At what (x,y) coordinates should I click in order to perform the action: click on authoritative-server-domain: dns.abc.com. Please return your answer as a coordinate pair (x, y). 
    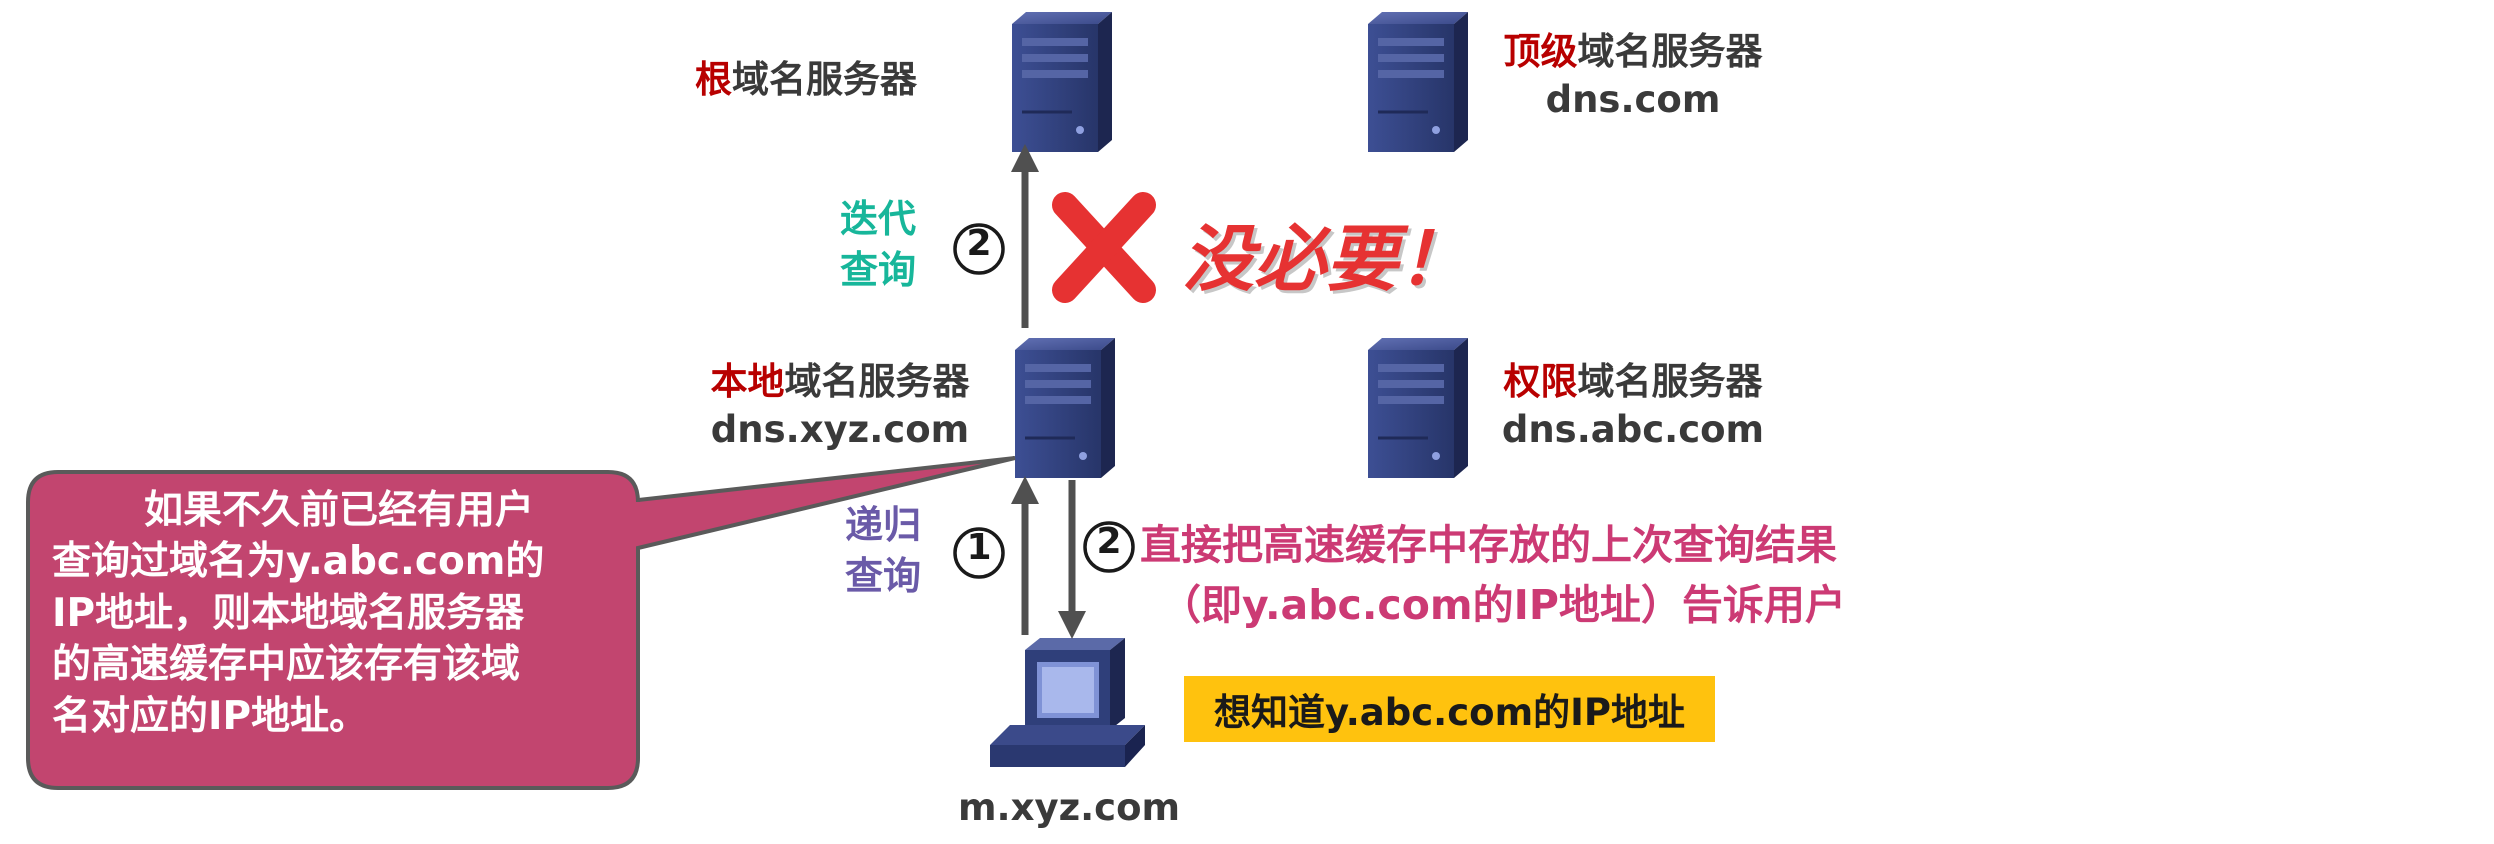
    Looking at the image, I should click on (1633, 430).